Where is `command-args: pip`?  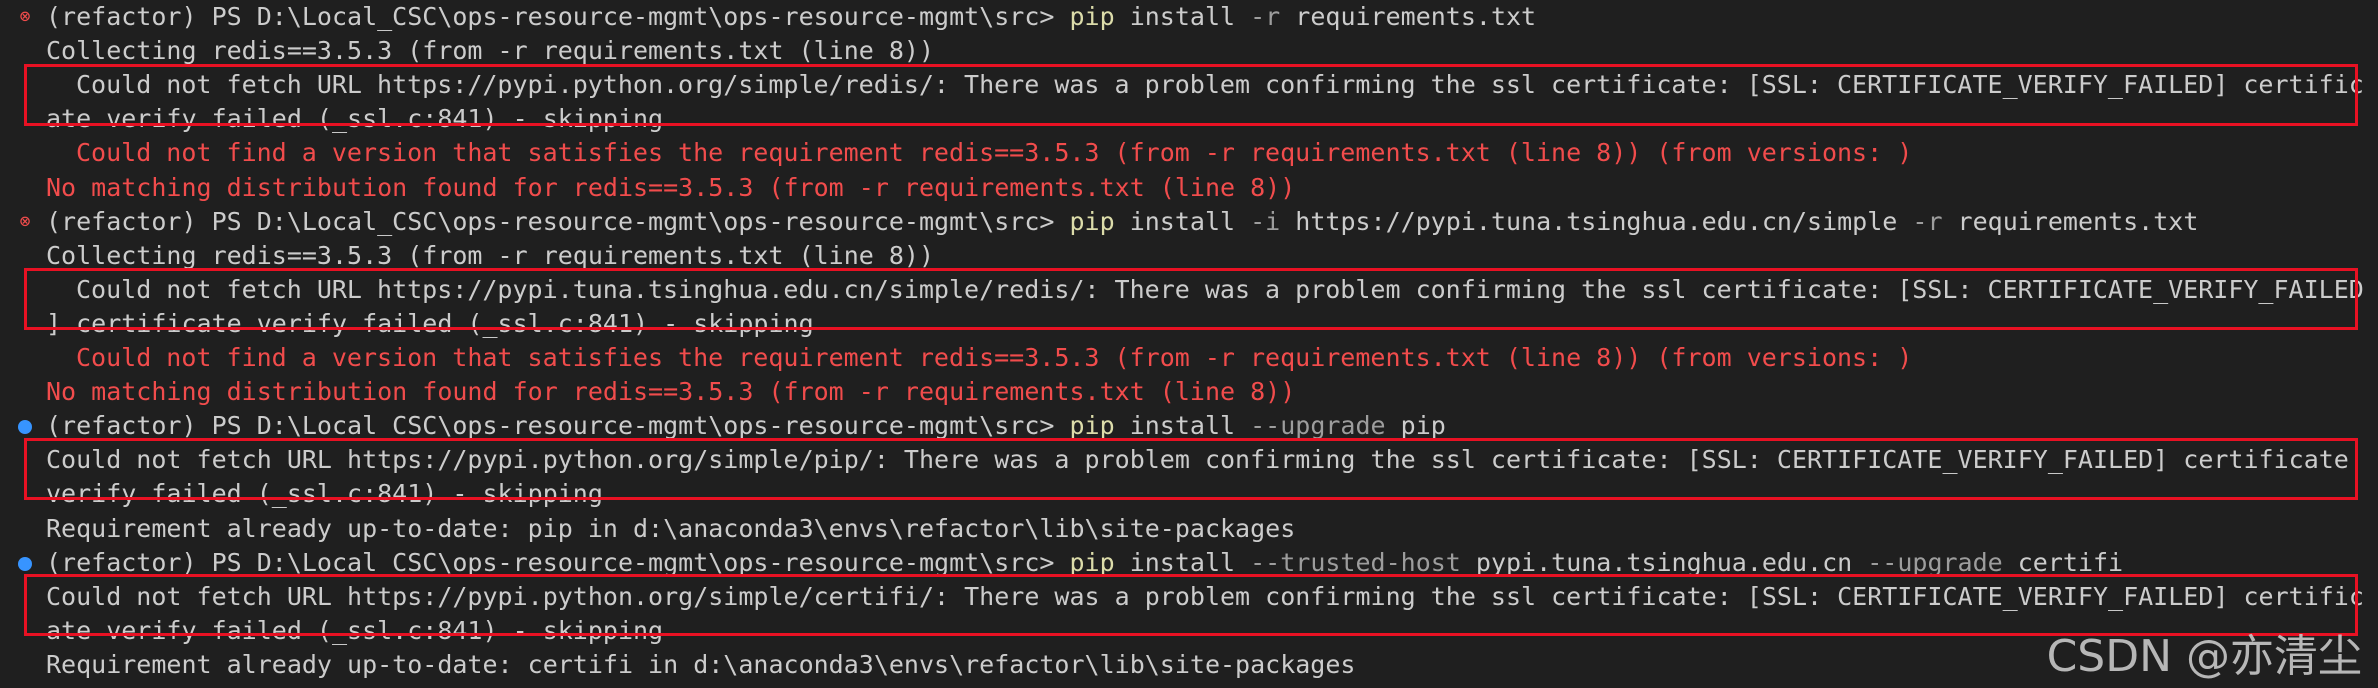 command-args: pip is located at coordinates (1415, 426).